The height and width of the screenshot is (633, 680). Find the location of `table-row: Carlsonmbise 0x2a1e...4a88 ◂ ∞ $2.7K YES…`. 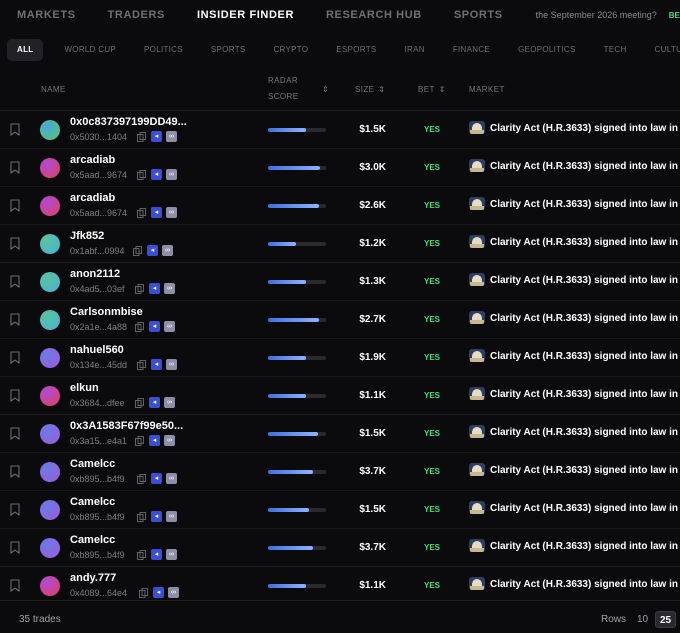

table-row: Carlsonmbise 0x2a1e...4a88 ◂ ∞ $2.7K YES… is located at coordinates (340, 319).